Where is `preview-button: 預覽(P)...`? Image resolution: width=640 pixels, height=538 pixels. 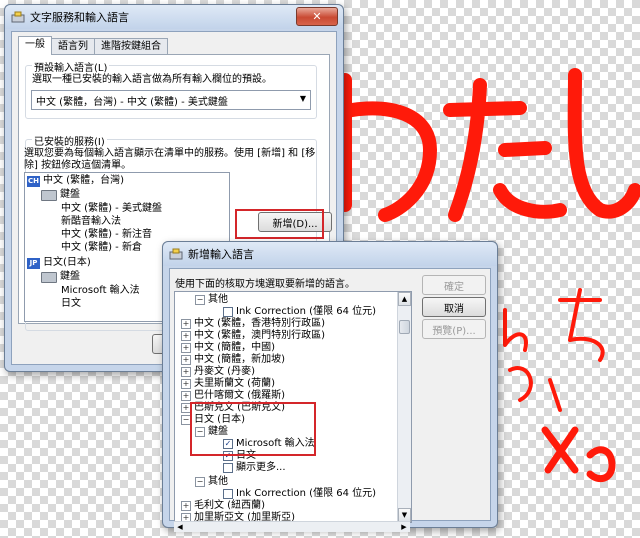 preview-button: 預覽(P)... is located at coordinates (454, 329).